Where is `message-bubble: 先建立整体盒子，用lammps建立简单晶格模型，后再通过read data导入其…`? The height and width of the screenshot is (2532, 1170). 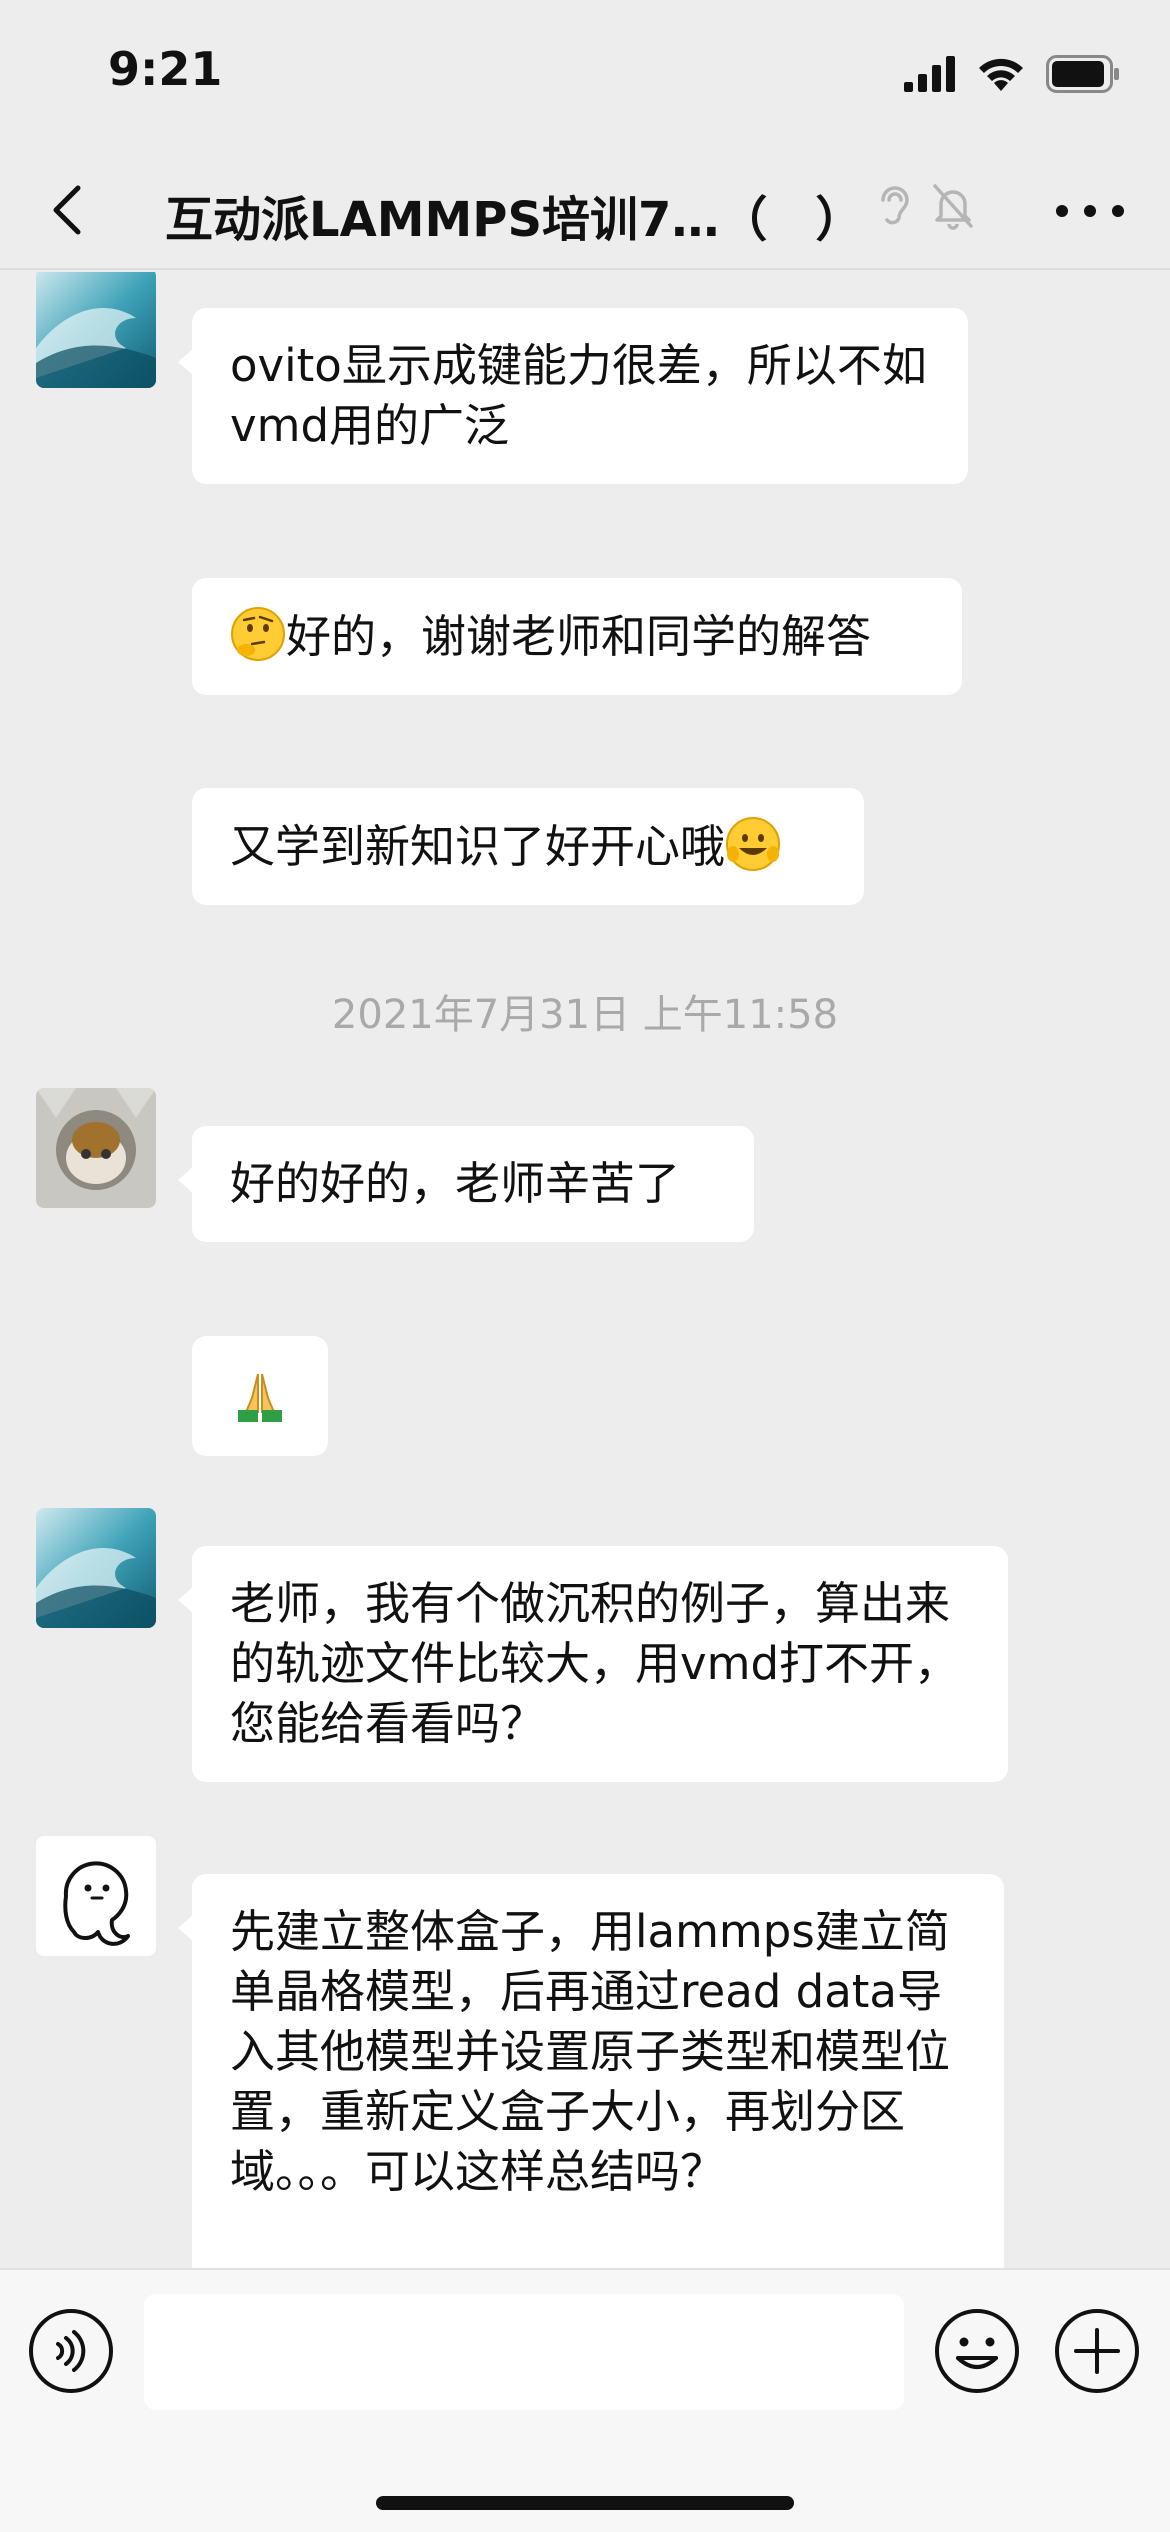
message-bubble: 先建立整体盒子，用lammps建立简单晶格模型，后再通过read data导入其… is located at coordinates (591, 2071).